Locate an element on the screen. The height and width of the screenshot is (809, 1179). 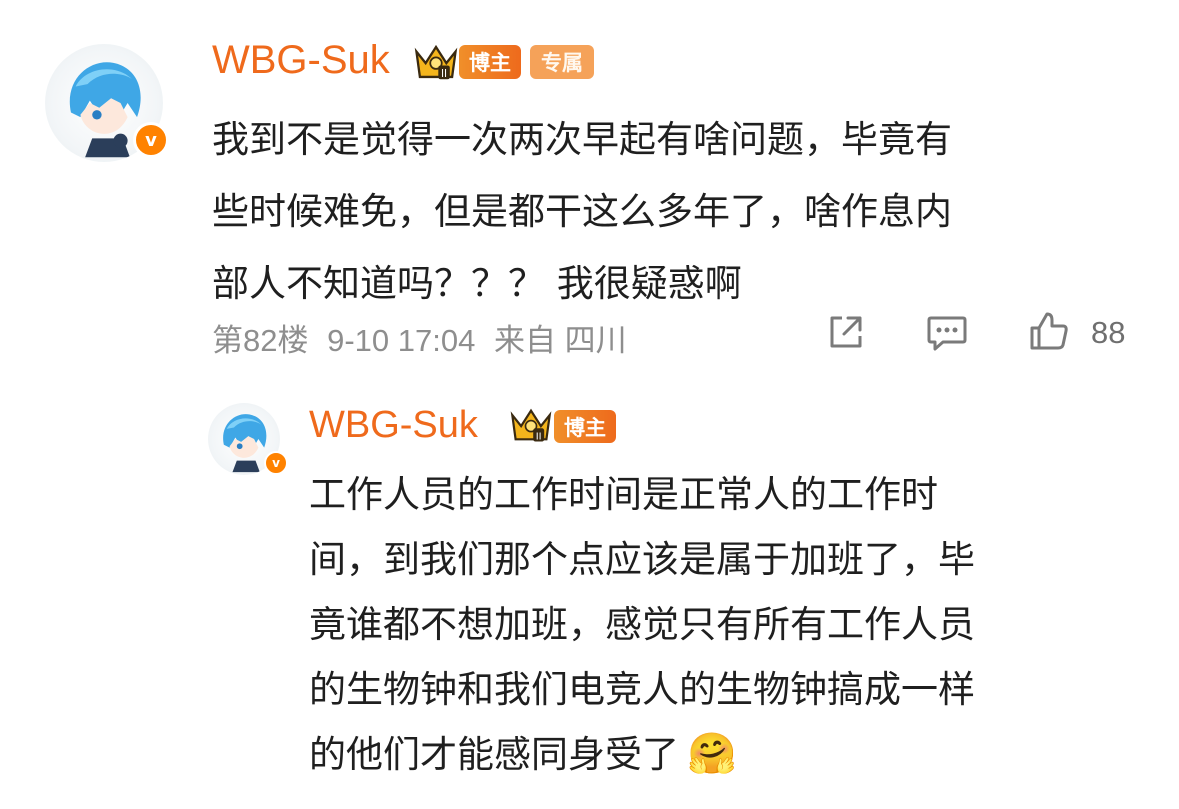
replier-username: WBG-Suk is located at coordinates (393, 425).